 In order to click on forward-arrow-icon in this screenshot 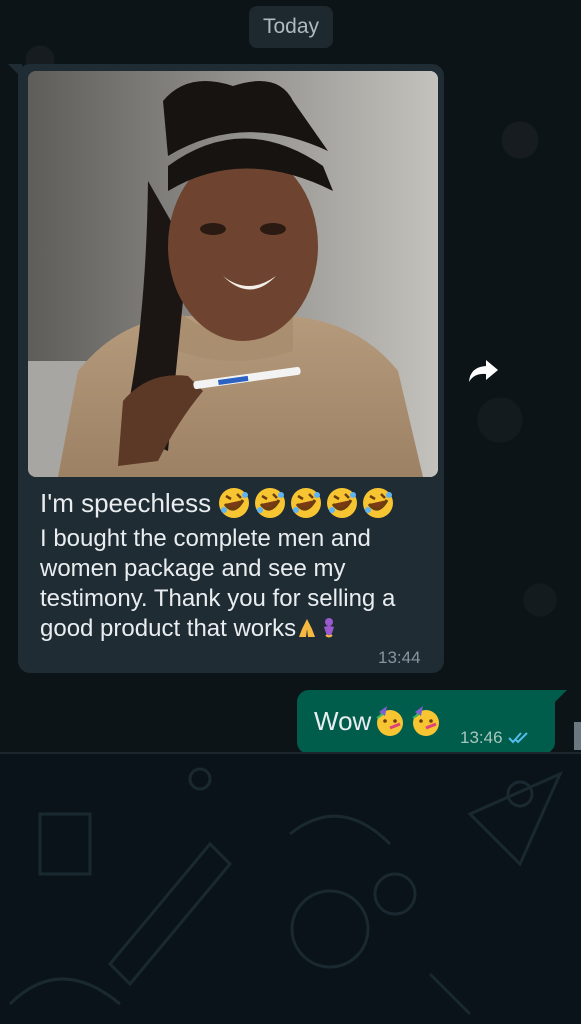, I will do `click(483, 371)`.